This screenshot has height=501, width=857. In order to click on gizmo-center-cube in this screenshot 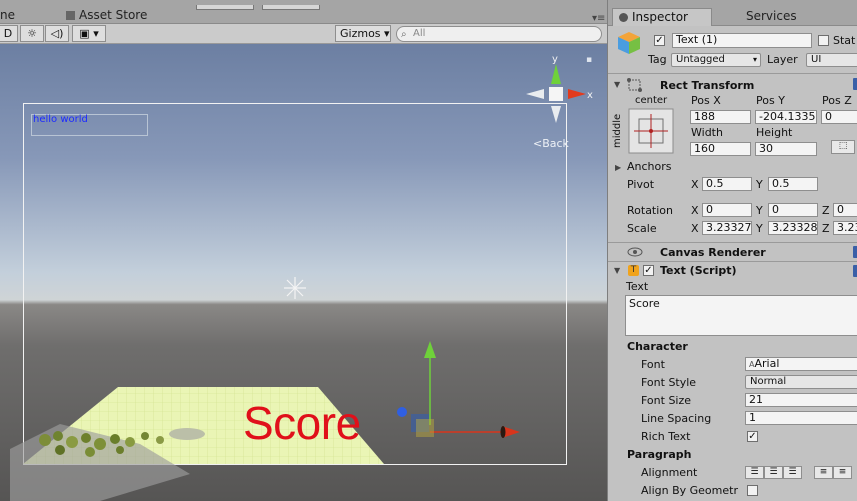, I will do `click(556, 94)`.